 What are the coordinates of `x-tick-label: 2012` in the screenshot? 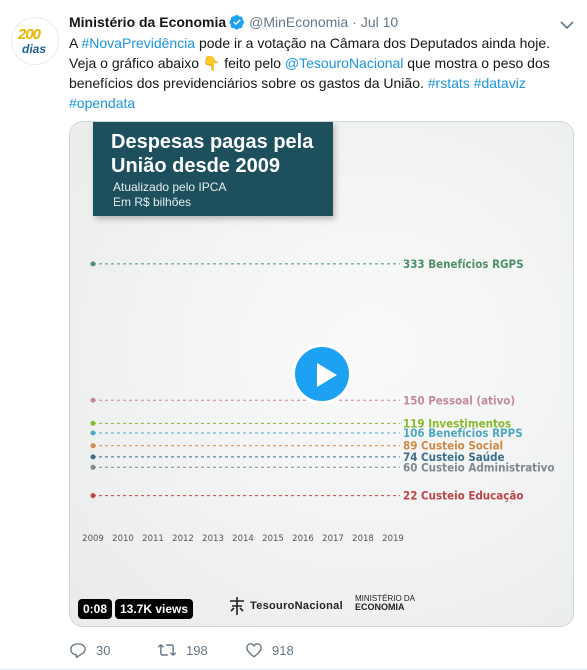 It's located at (183, 539).